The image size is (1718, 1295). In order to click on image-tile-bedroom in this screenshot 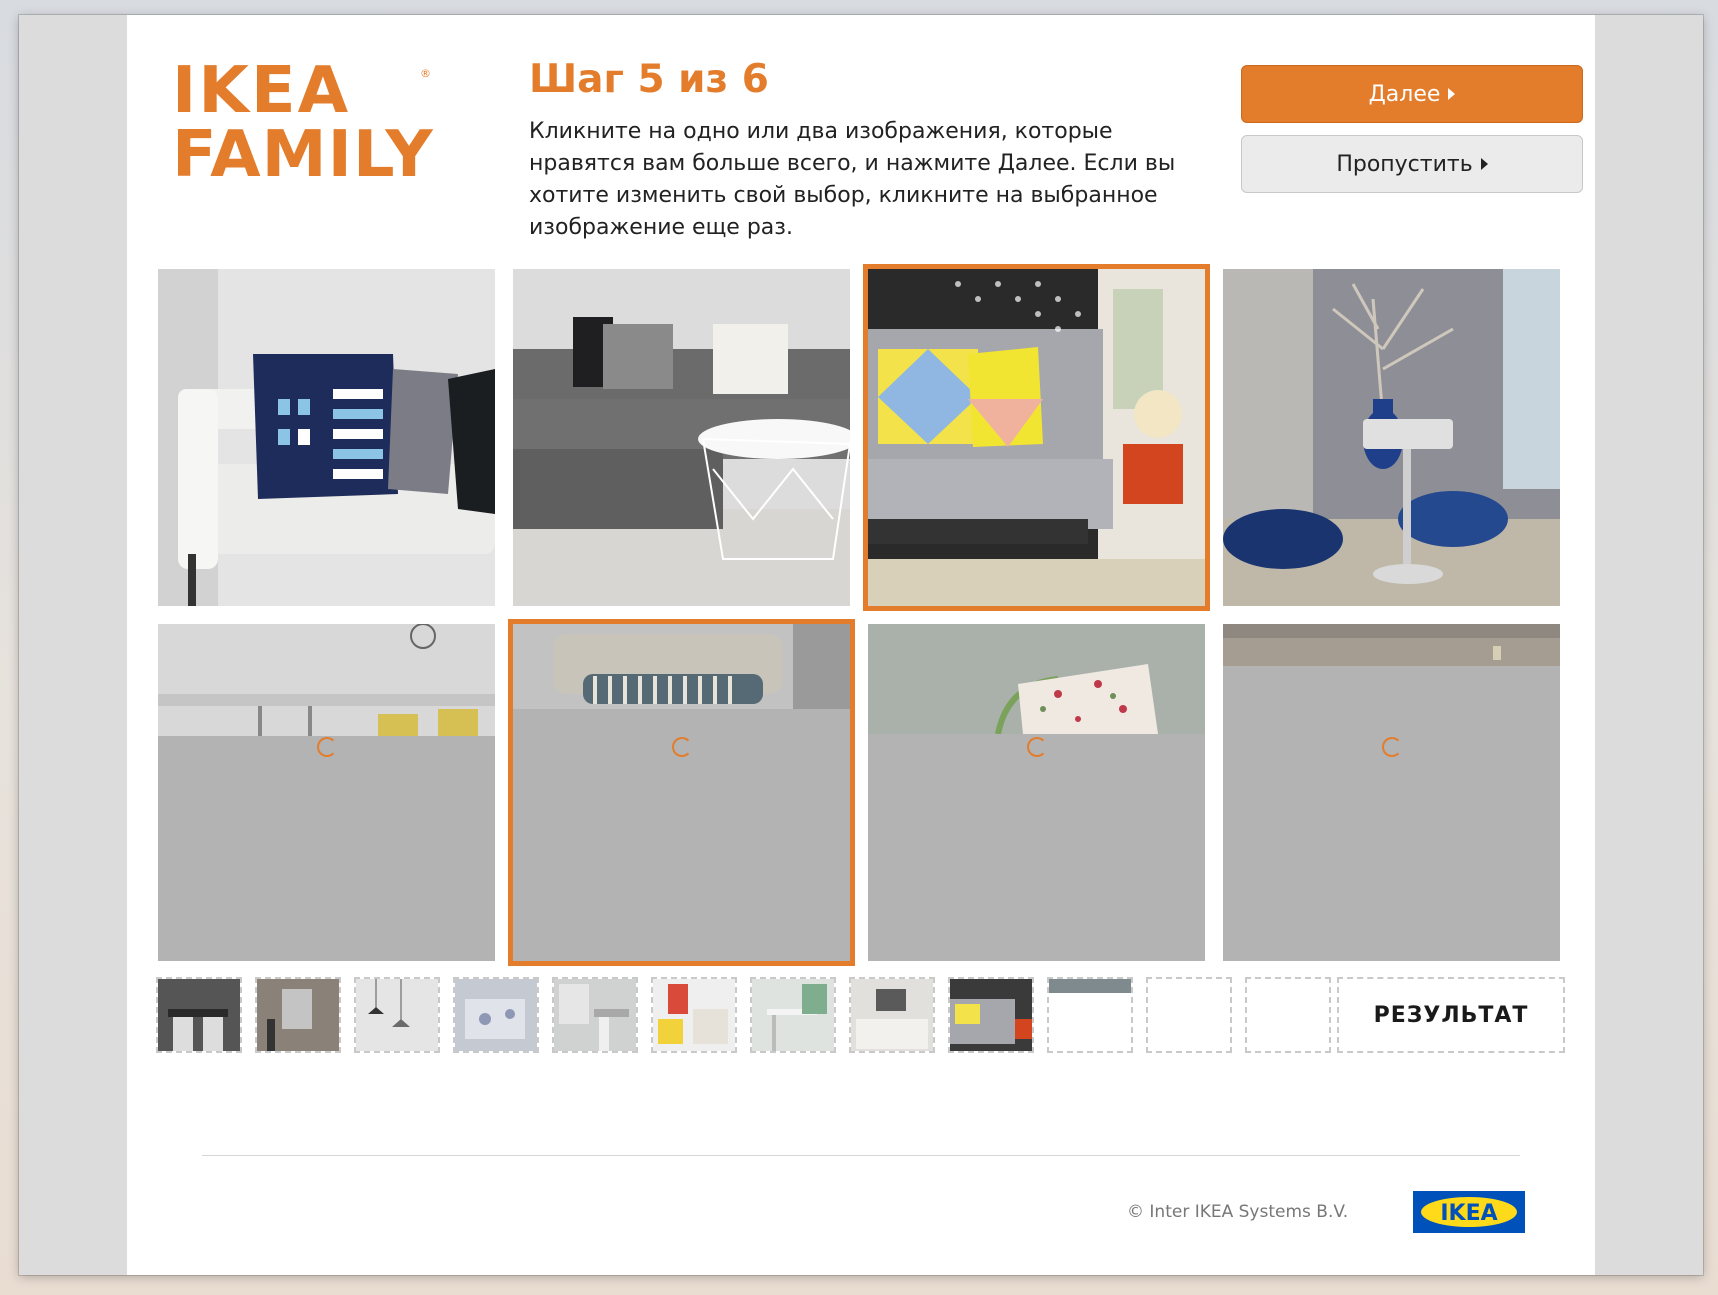, I will do `click(1391, 792)`.